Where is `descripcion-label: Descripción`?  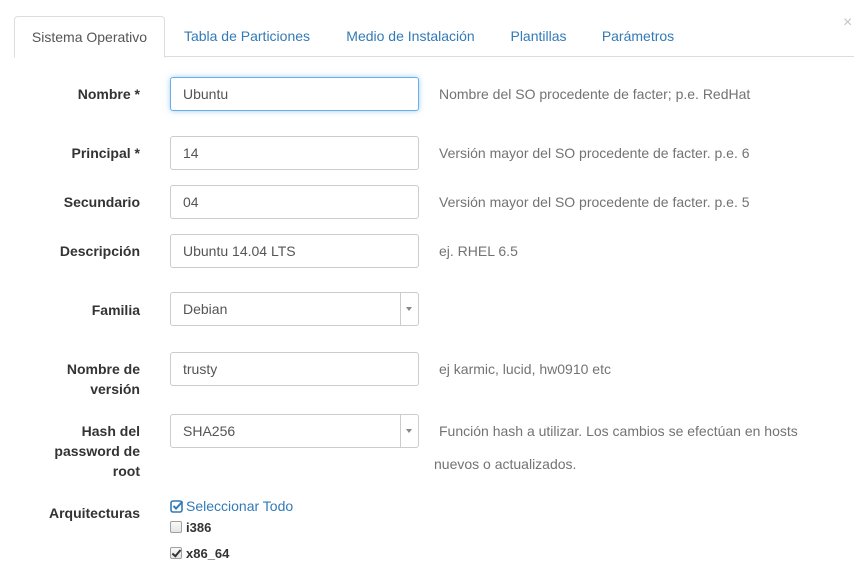 descripcion-label: Descripción is located at coordinates (99, 251).